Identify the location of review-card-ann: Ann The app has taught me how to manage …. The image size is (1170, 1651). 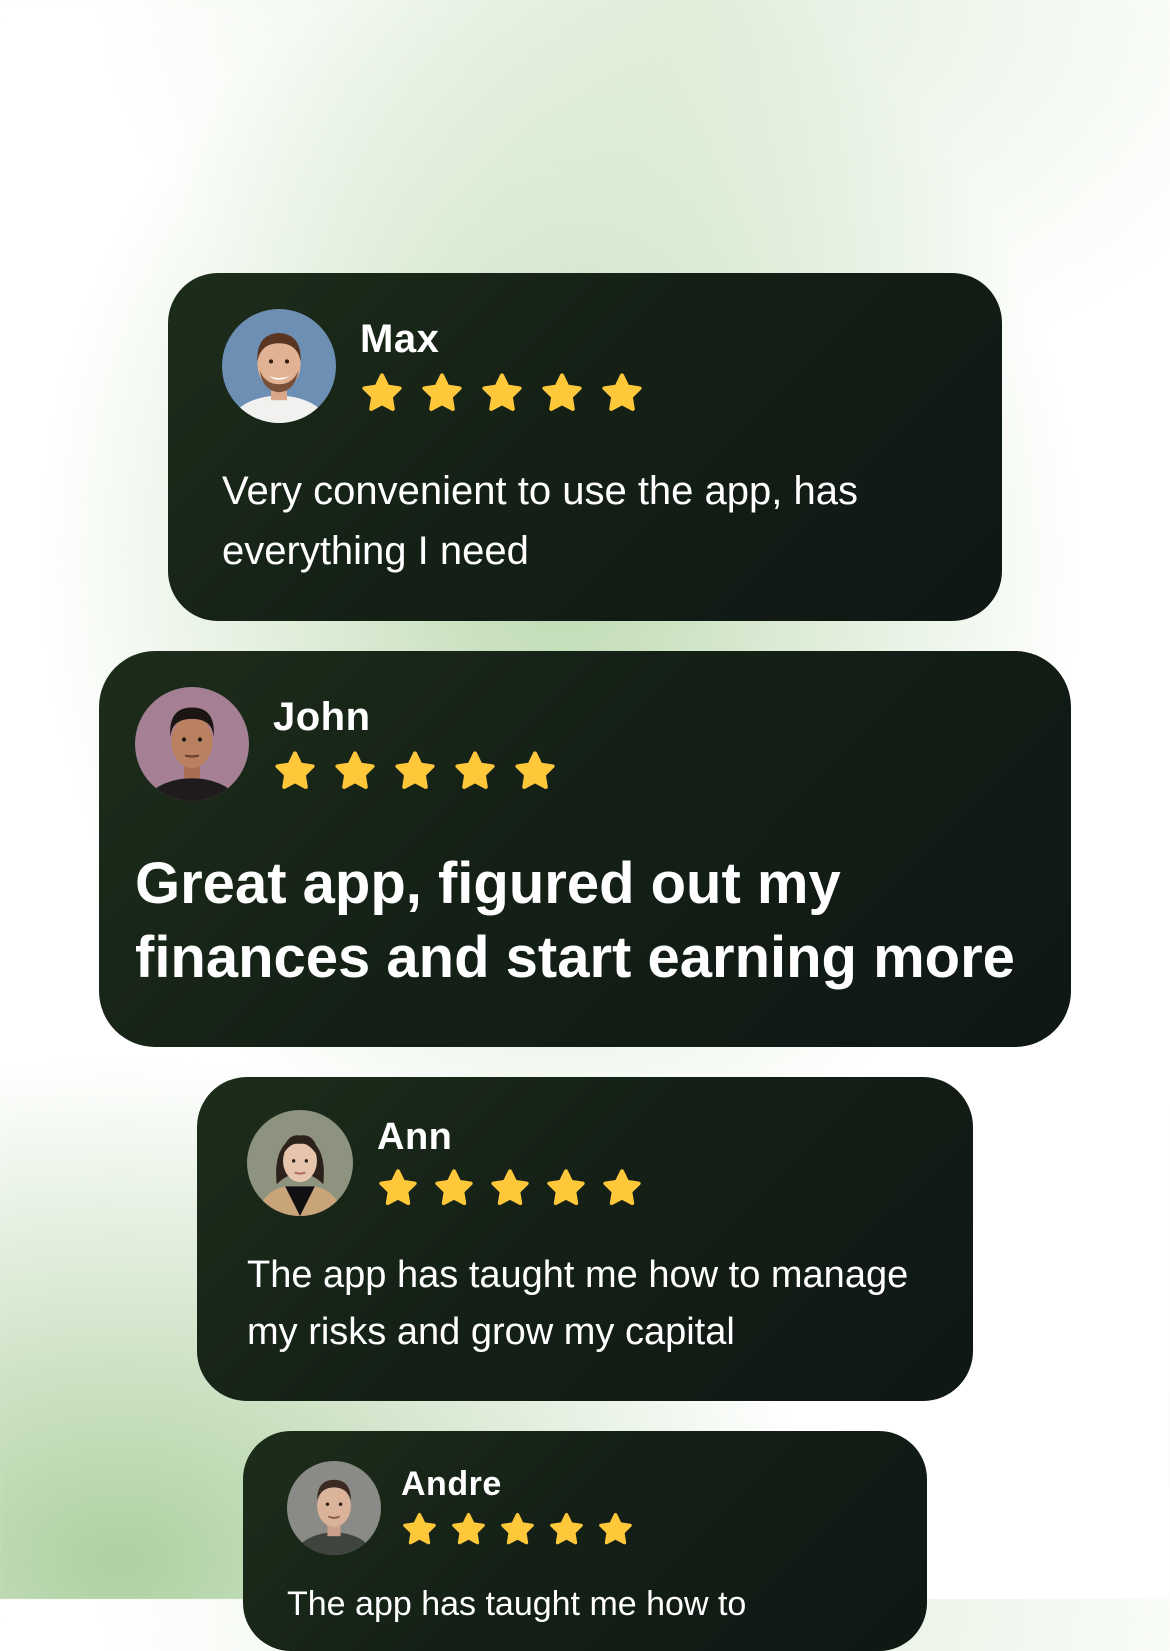
(585, 1239).